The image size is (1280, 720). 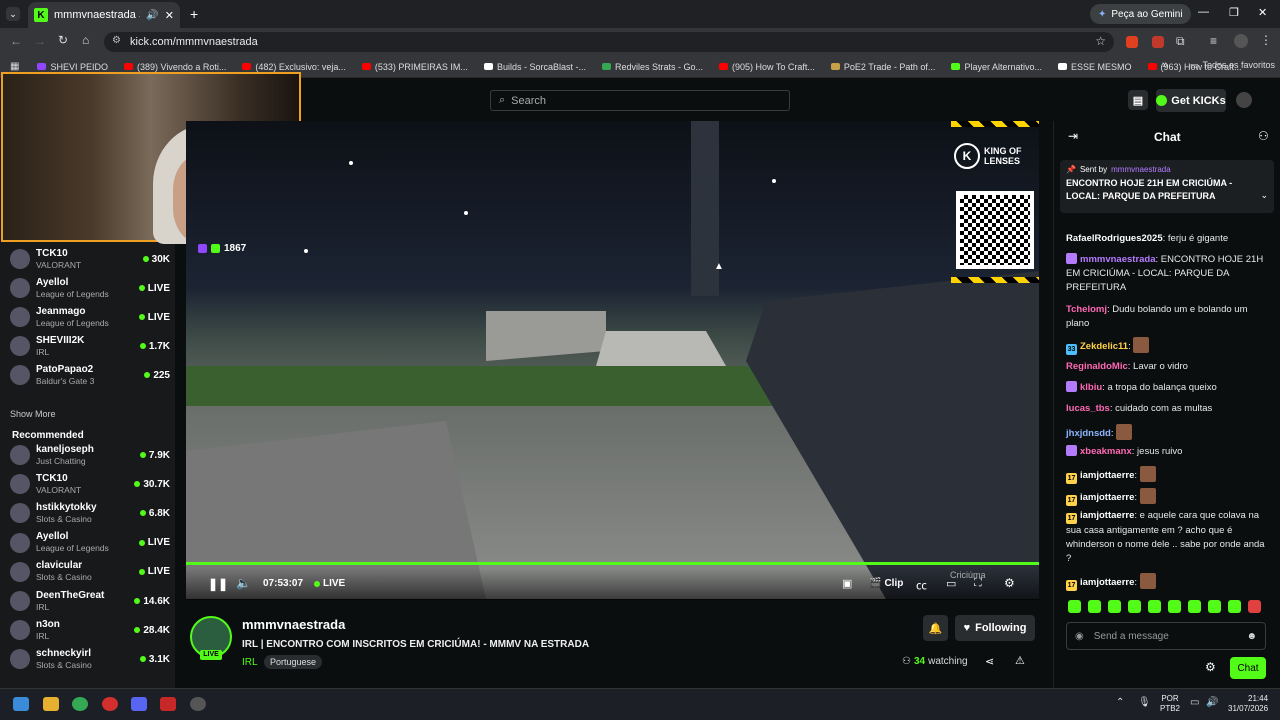 I want to click on sidebar-channel: kaneljoseph Just Chatting 7.9K, so click(x=90, y=455).